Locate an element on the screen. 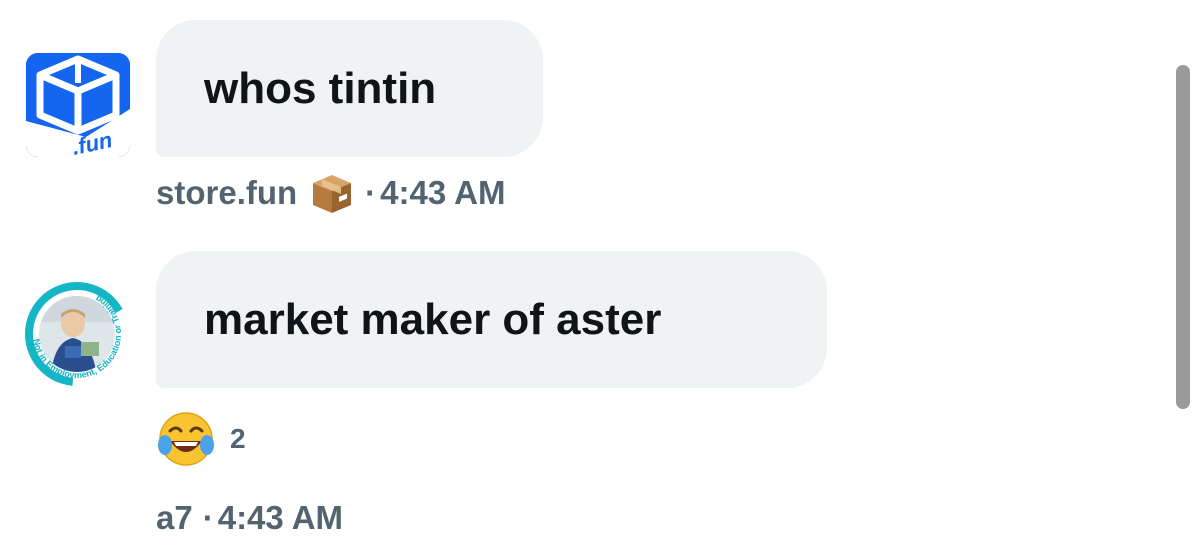 The width and height of the screenshot is (1199, 553). a7-avatar: Not in Employment, Education or Training is located at coordinates (77, 334).